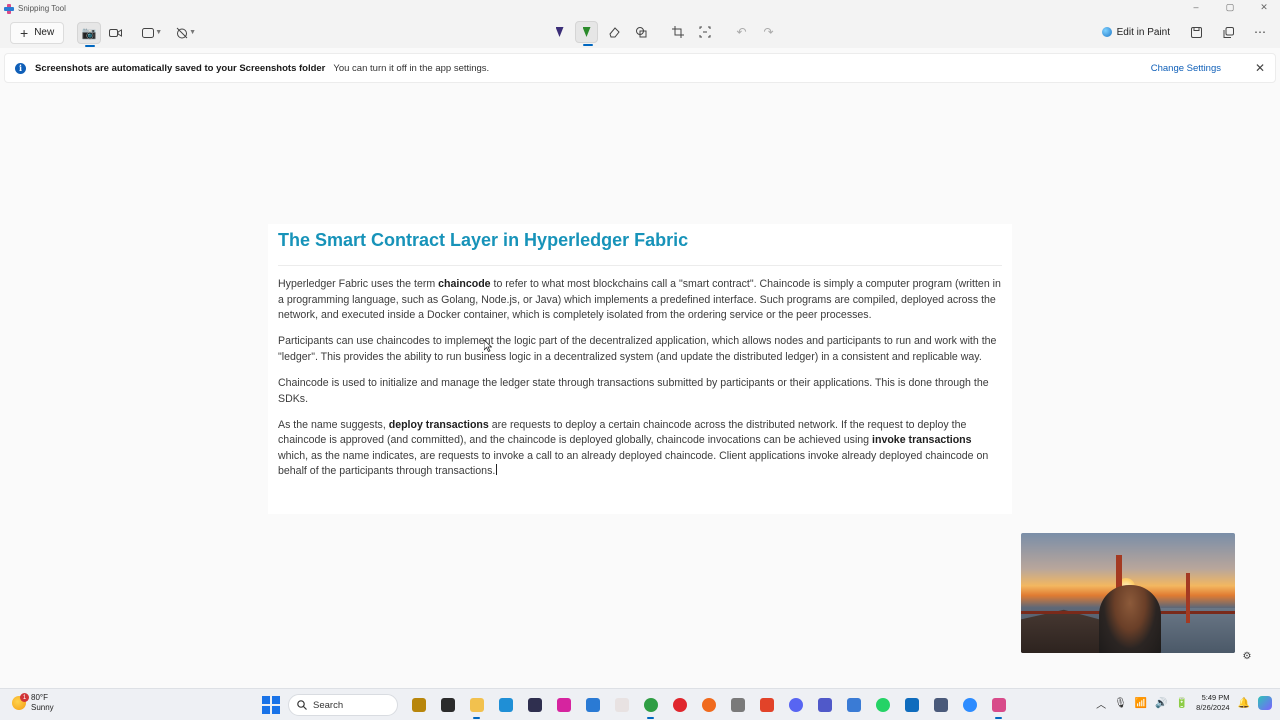 The height and width of the screenshot is (720, 1280). What do you see at coordinates (464, 284) in the screenshot?
I see `bold-term: chaincode` at bounding box center [464, 284].